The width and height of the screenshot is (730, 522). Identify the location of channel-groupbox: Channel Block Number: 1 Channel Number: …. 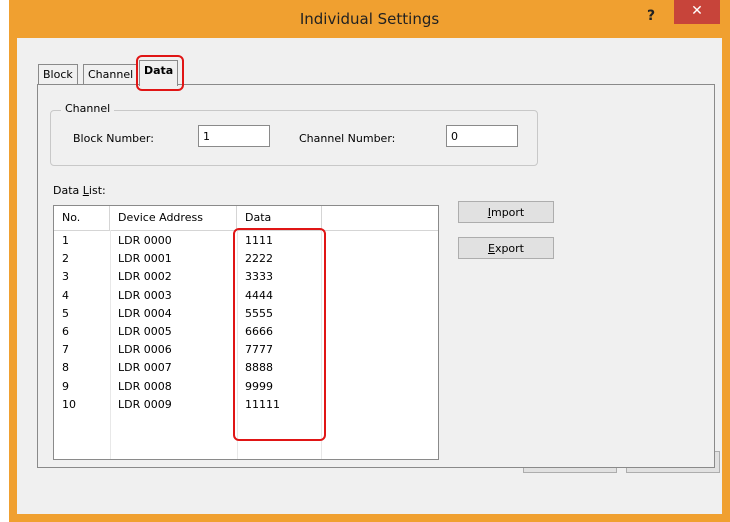
(294, 134).